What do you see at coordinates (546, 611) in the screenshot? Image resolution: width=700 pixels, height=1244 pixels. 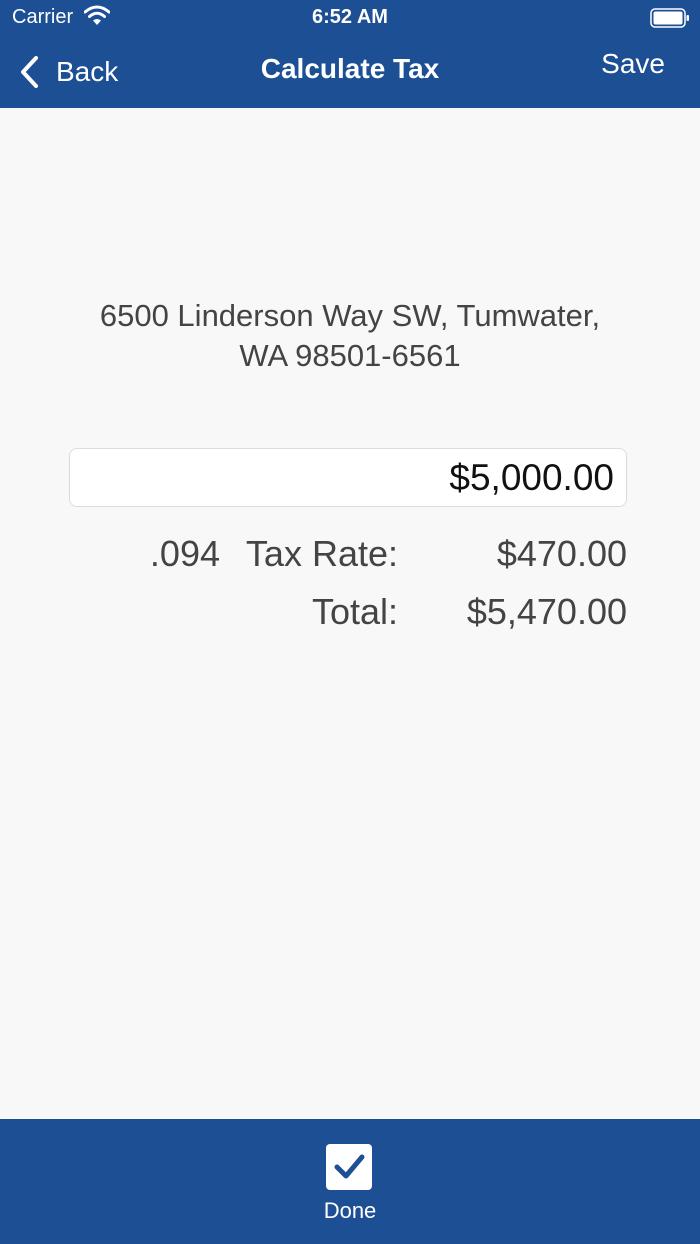 I see `total-amount: $5,470.00` at bounding box center [546, 611].